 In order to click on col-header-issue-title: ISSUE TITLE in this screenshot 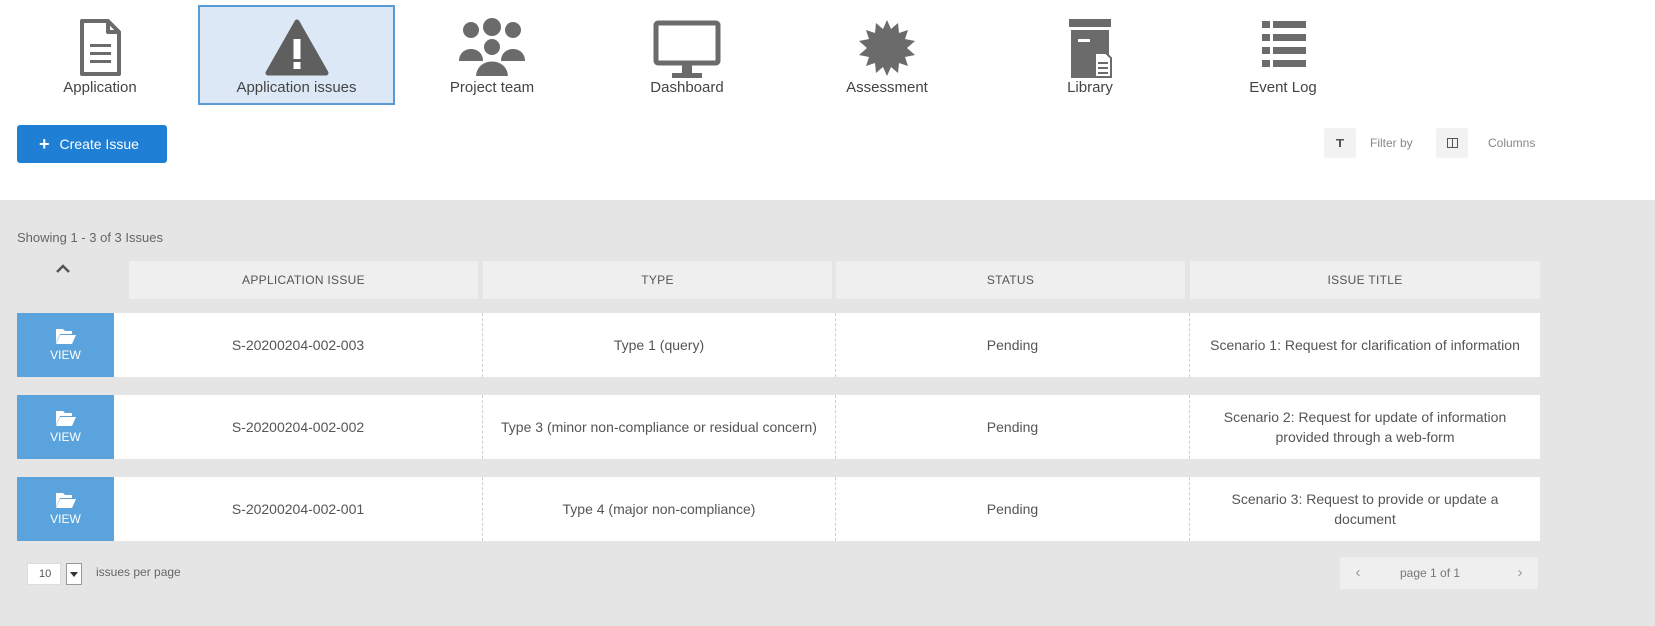, I will do `click(1365, 280)`.